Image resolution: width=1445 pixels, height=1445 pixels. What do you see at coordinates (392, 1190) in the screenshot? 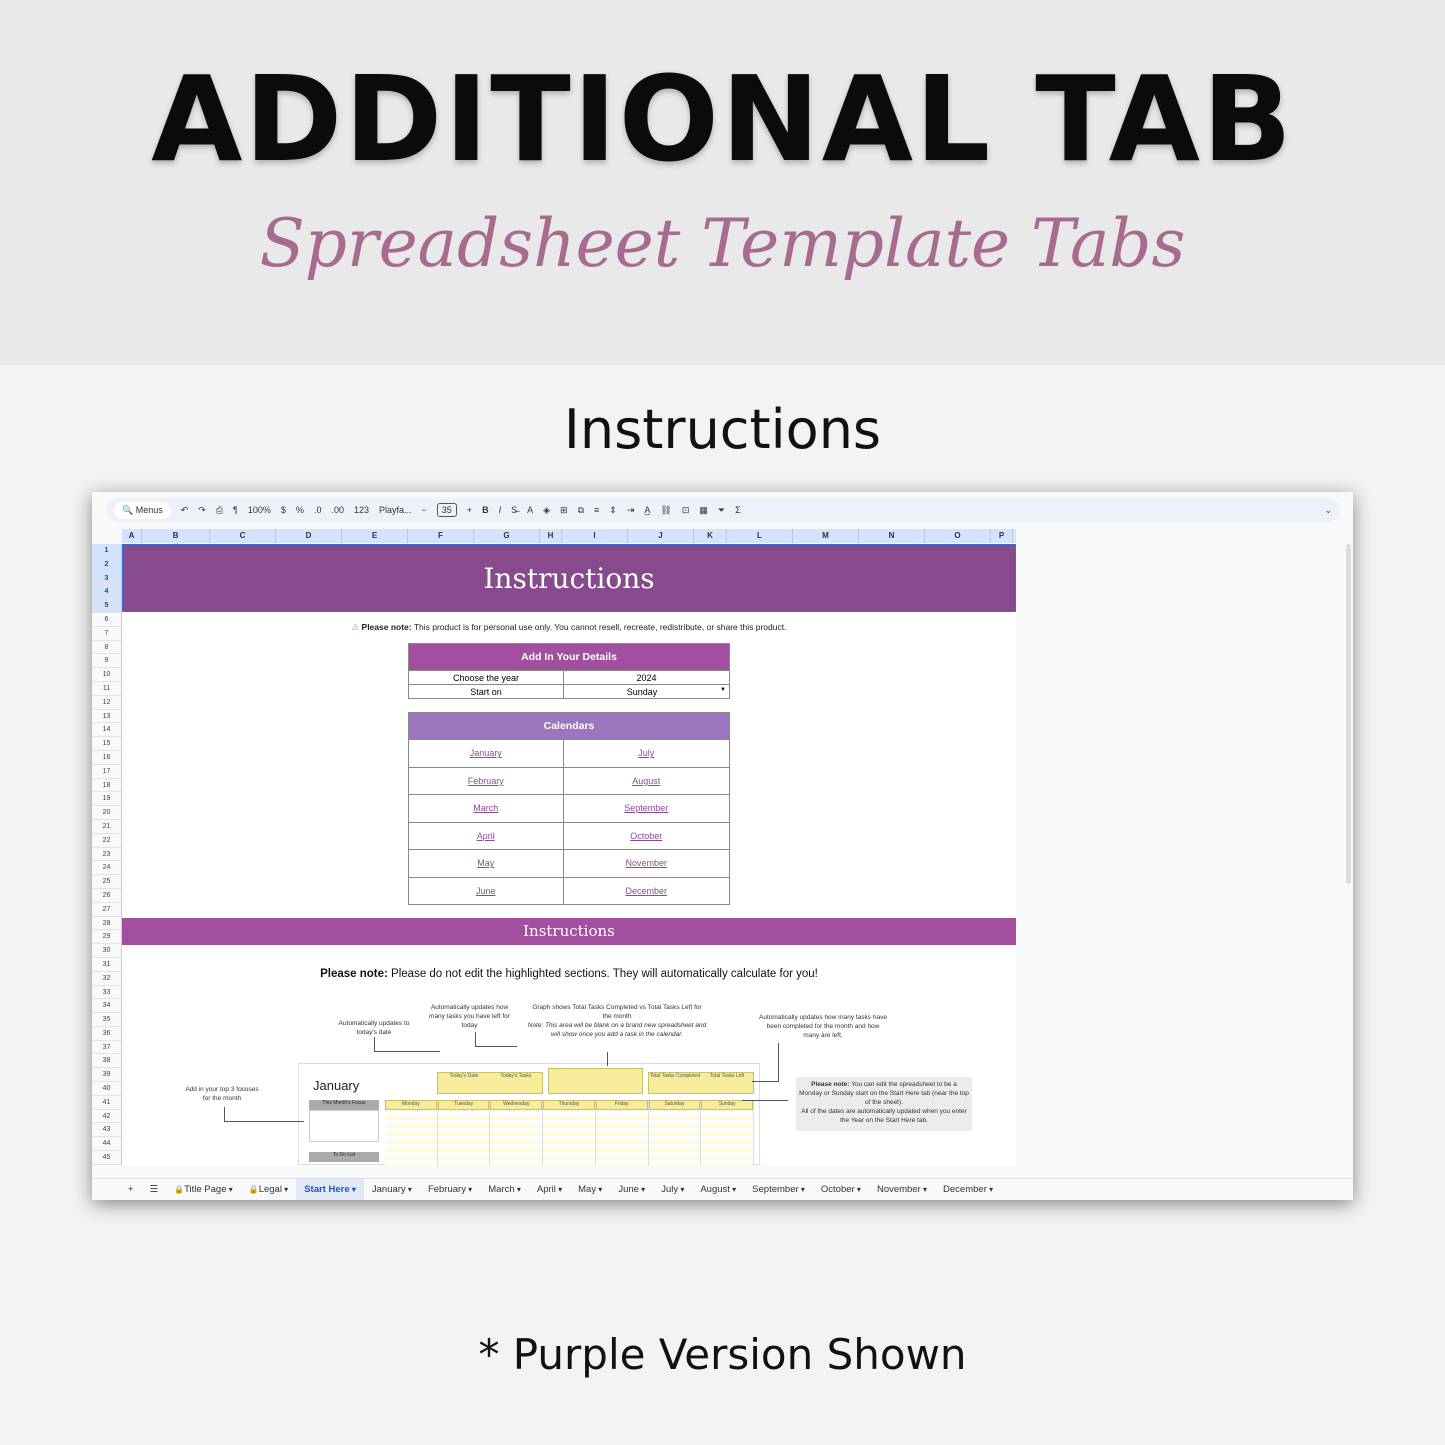
I see `sheet-tab: January ▾` at bounding box center [392, 1190].